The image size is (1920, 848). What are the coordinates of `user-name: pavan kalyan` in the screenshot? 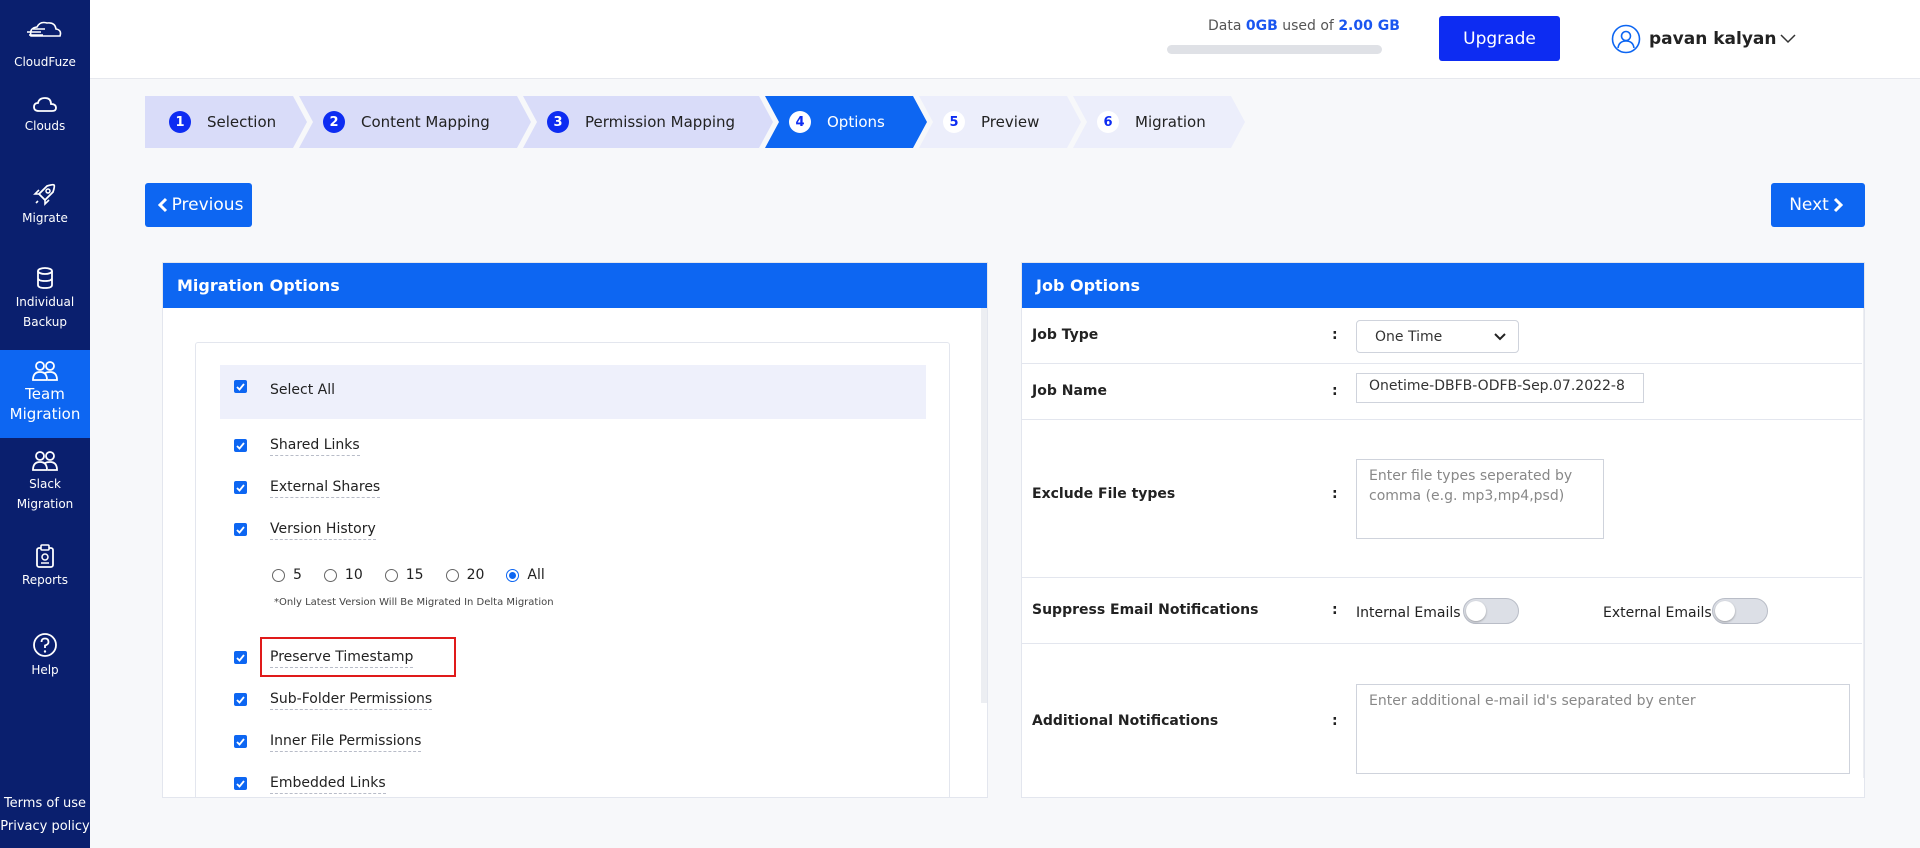 It's located at (1713, 39).